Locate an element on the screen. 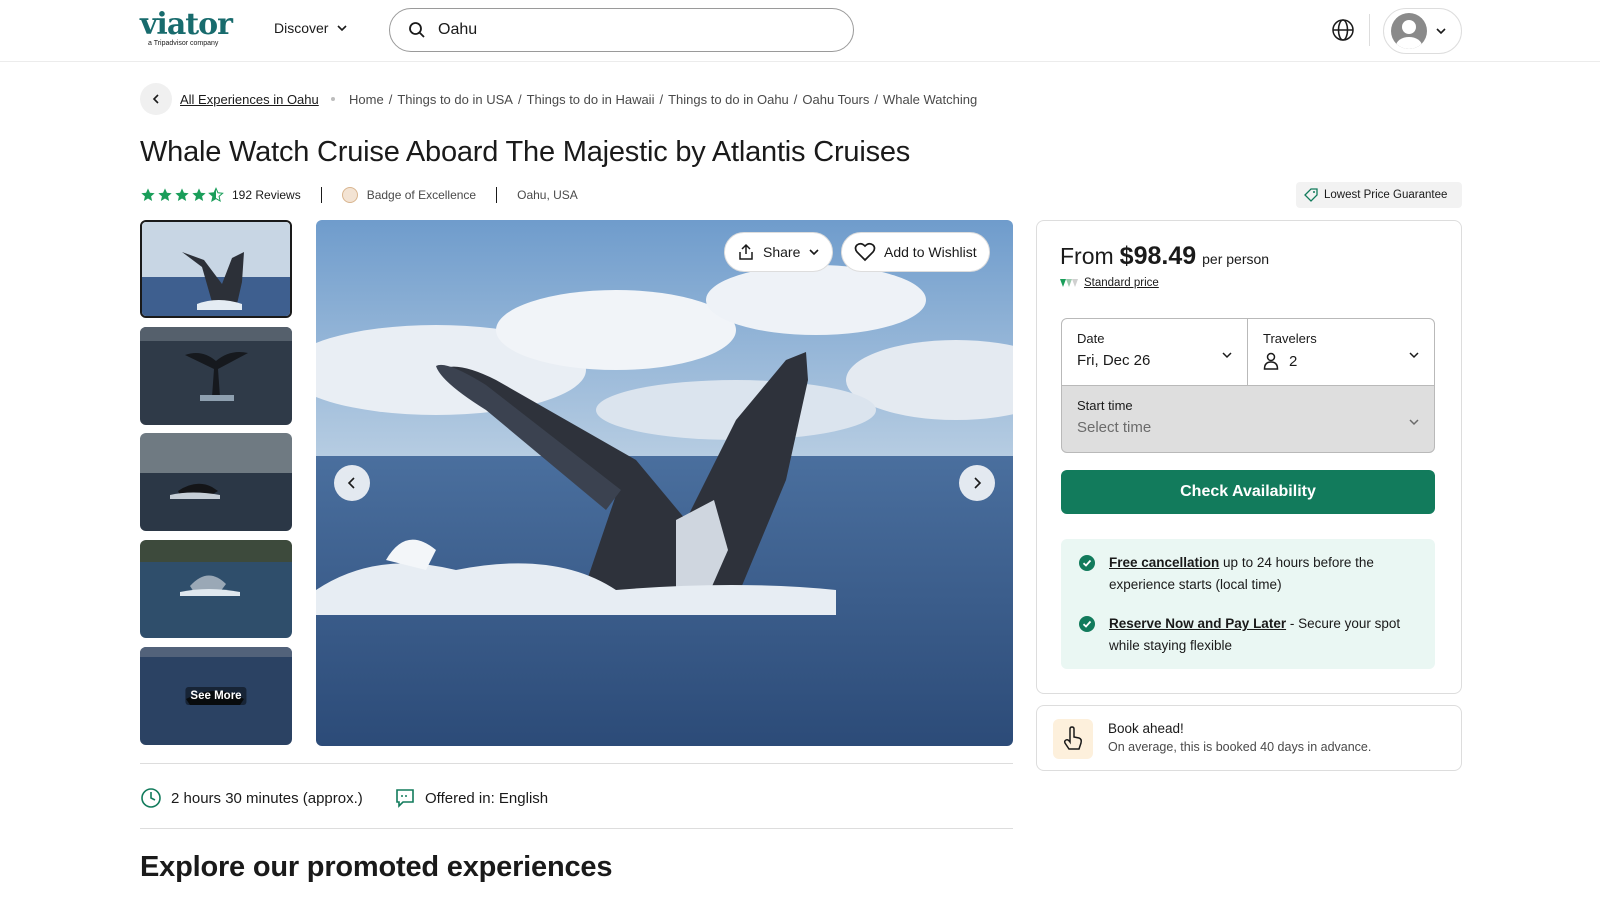  book-ahead-title: Book ahead! is located at coordinates (1146, 728).